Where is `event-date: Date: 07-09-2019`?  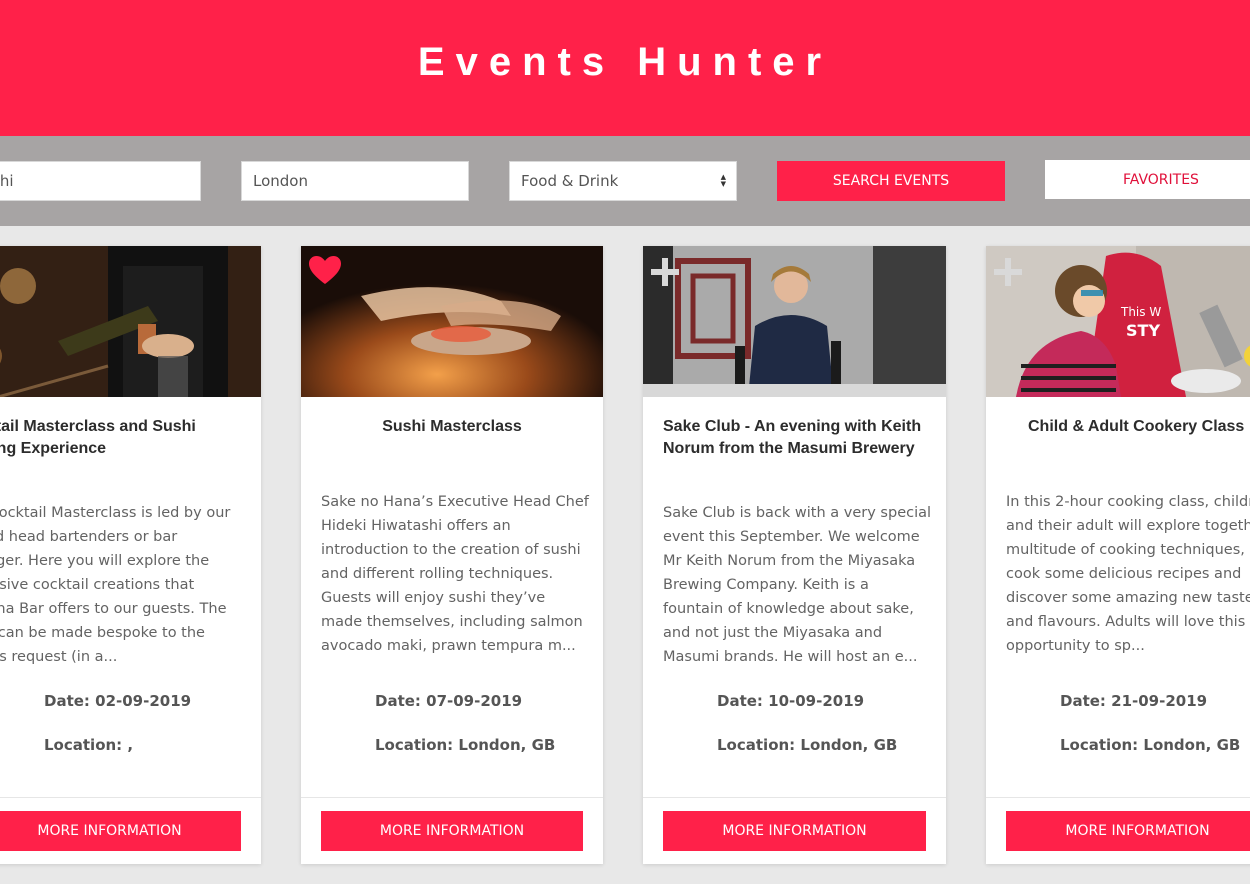
event-date: Date: 07-09-2019 is located at coordinates (449, 701).